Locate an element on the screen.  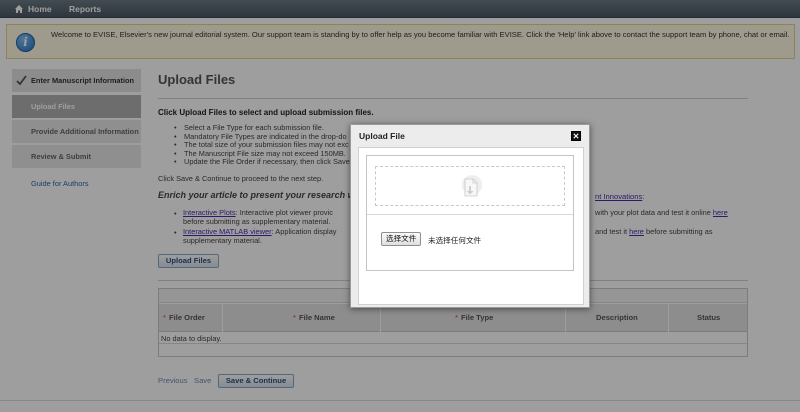
upload-file-dialog: Upload File 选择文件 未选择任何文件 is located at coordinates (470, 216).